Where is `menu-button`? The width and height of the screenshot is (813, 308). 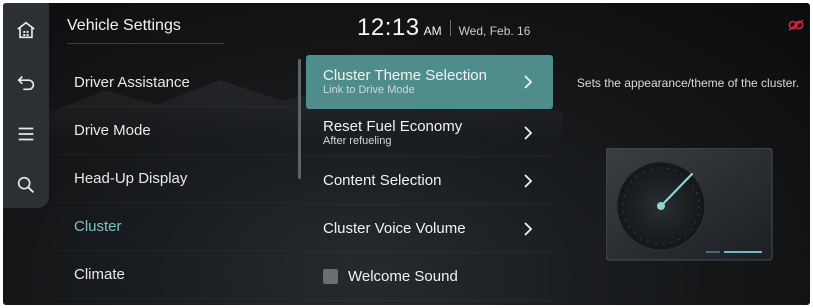 menu-button is located at coordinates (26, 134).